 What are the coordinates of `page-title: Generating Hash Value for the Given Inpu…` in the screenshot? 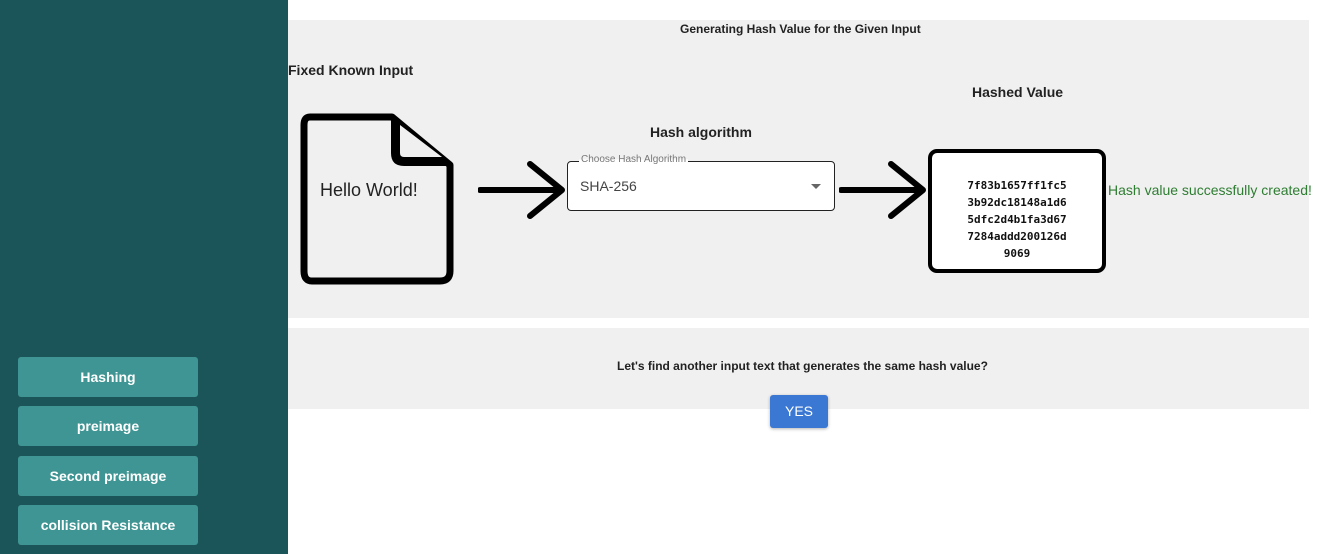 It's located at (800, 29).